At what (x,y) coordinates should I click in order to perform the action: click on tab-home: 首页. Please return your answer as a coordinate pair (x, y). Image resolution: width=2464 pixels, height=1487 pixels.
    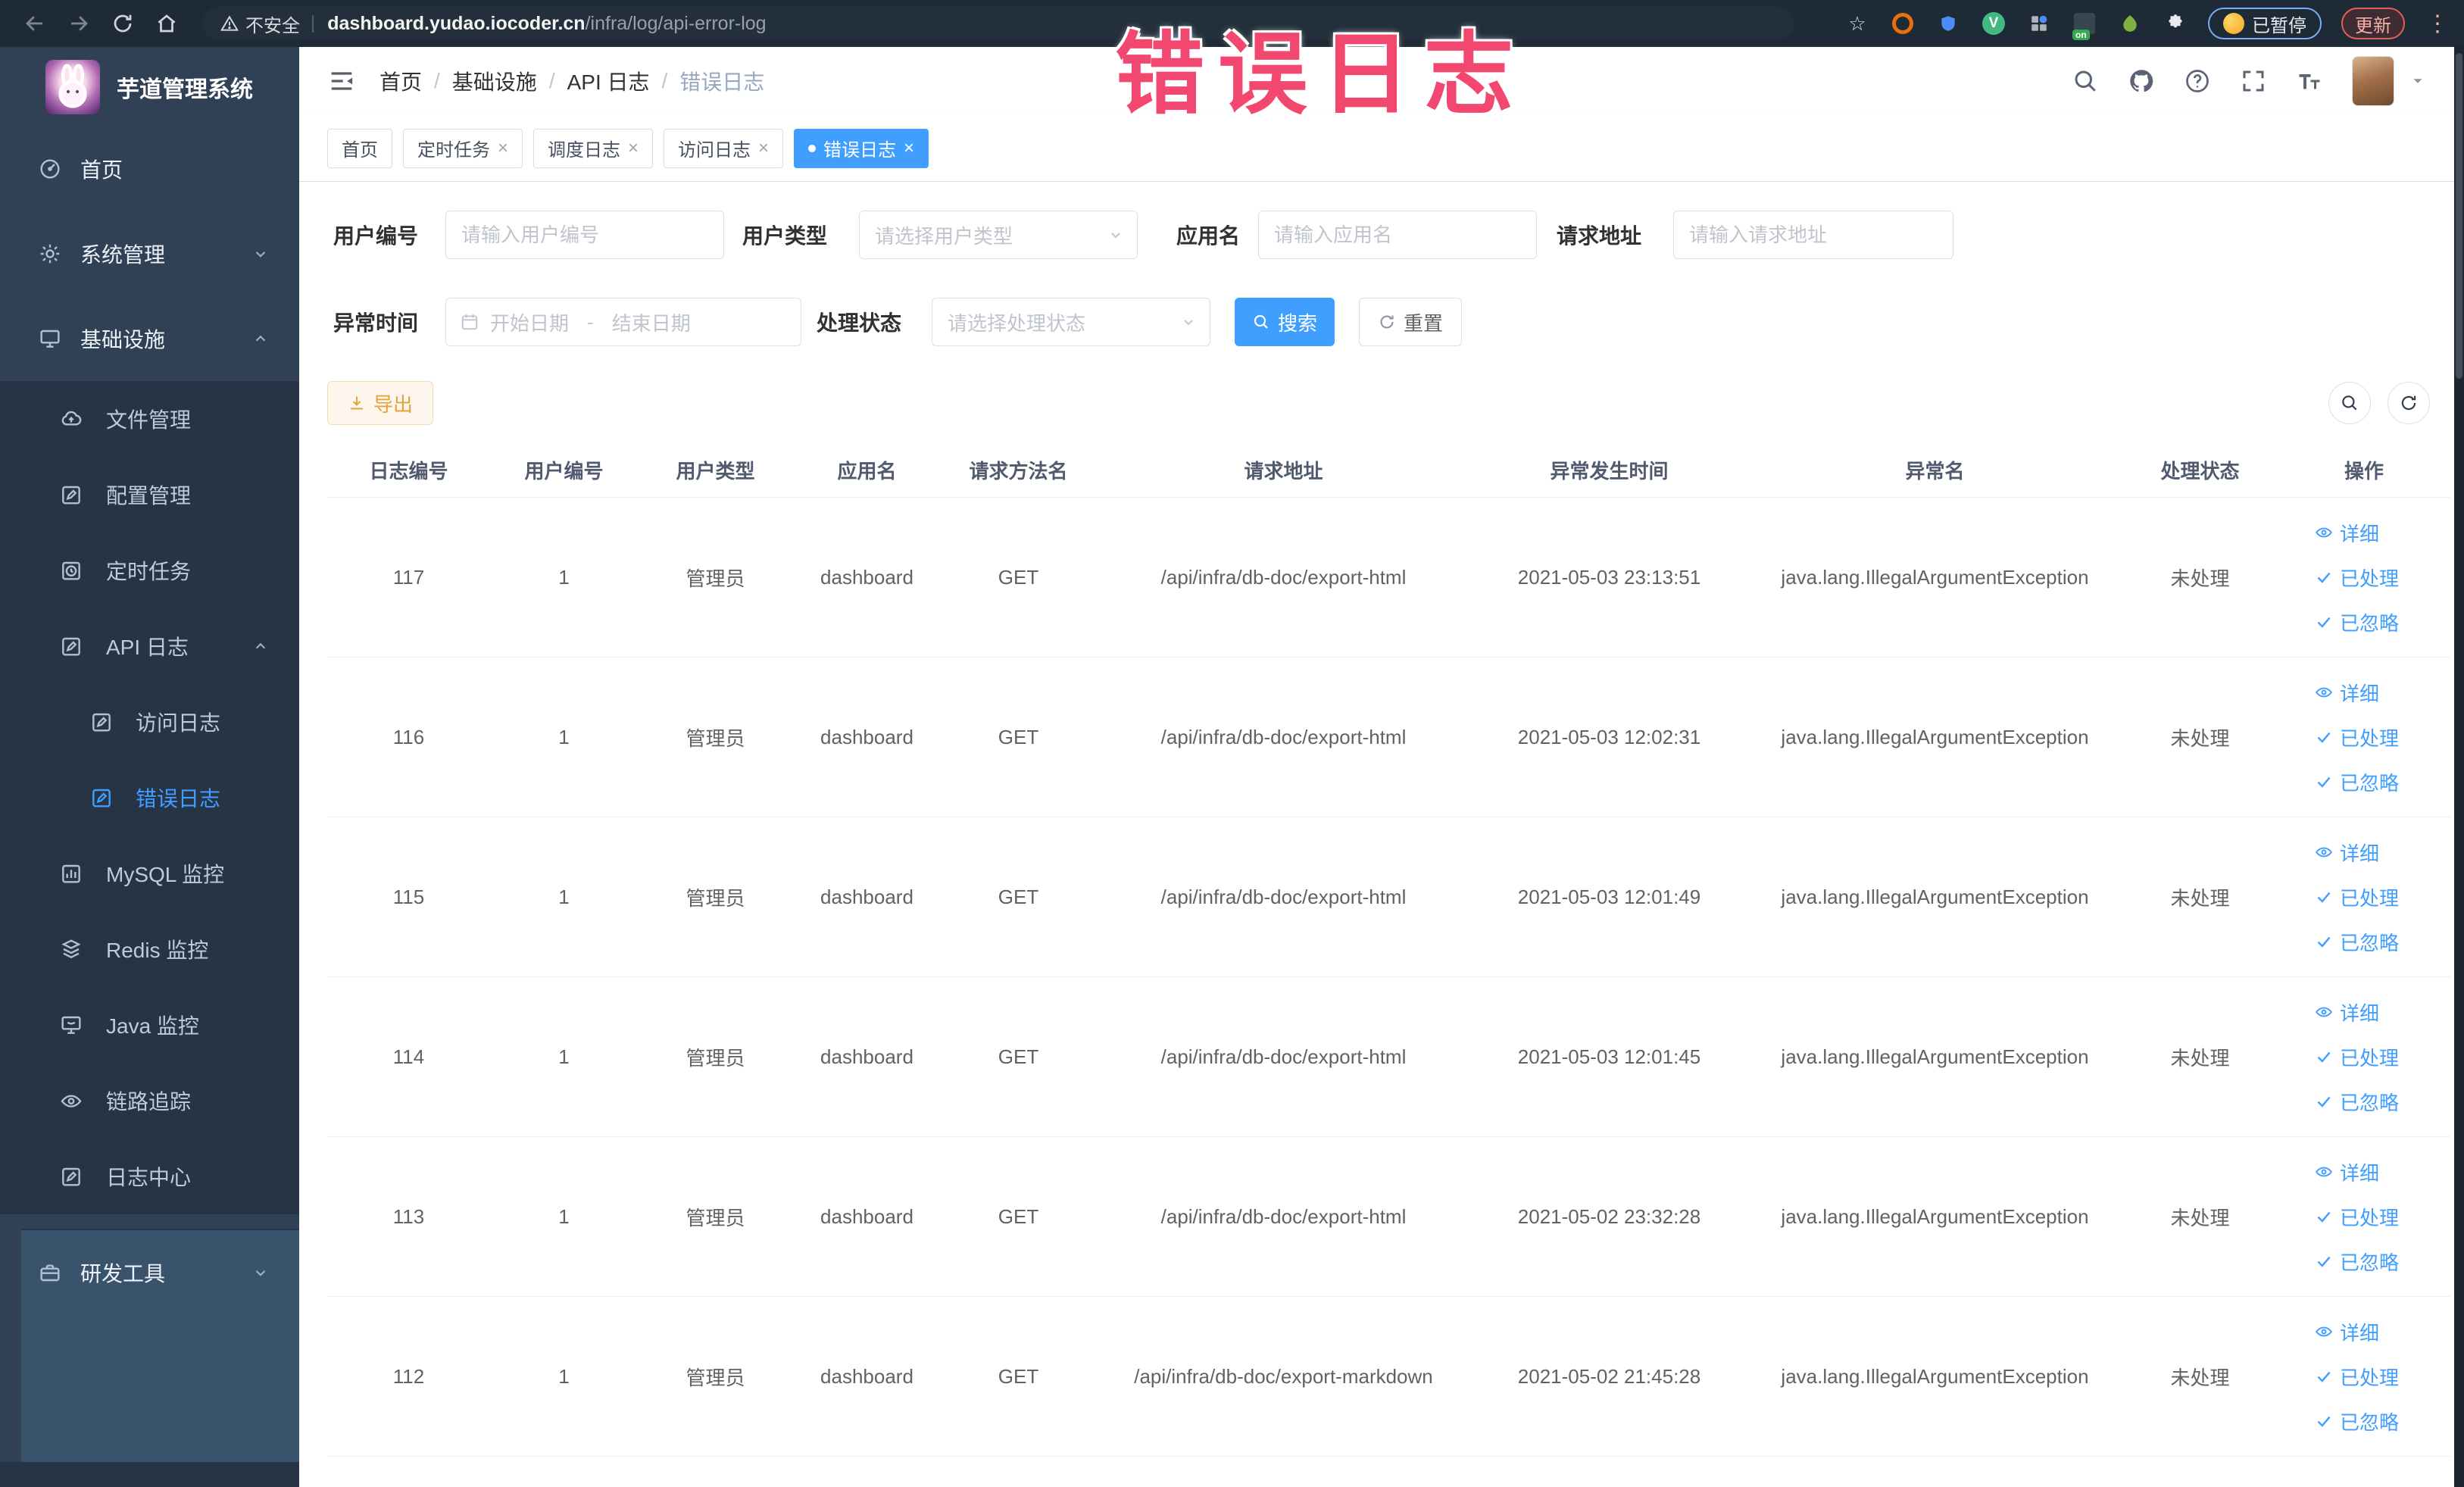
    Looking at the image, I should click on (359, 148).